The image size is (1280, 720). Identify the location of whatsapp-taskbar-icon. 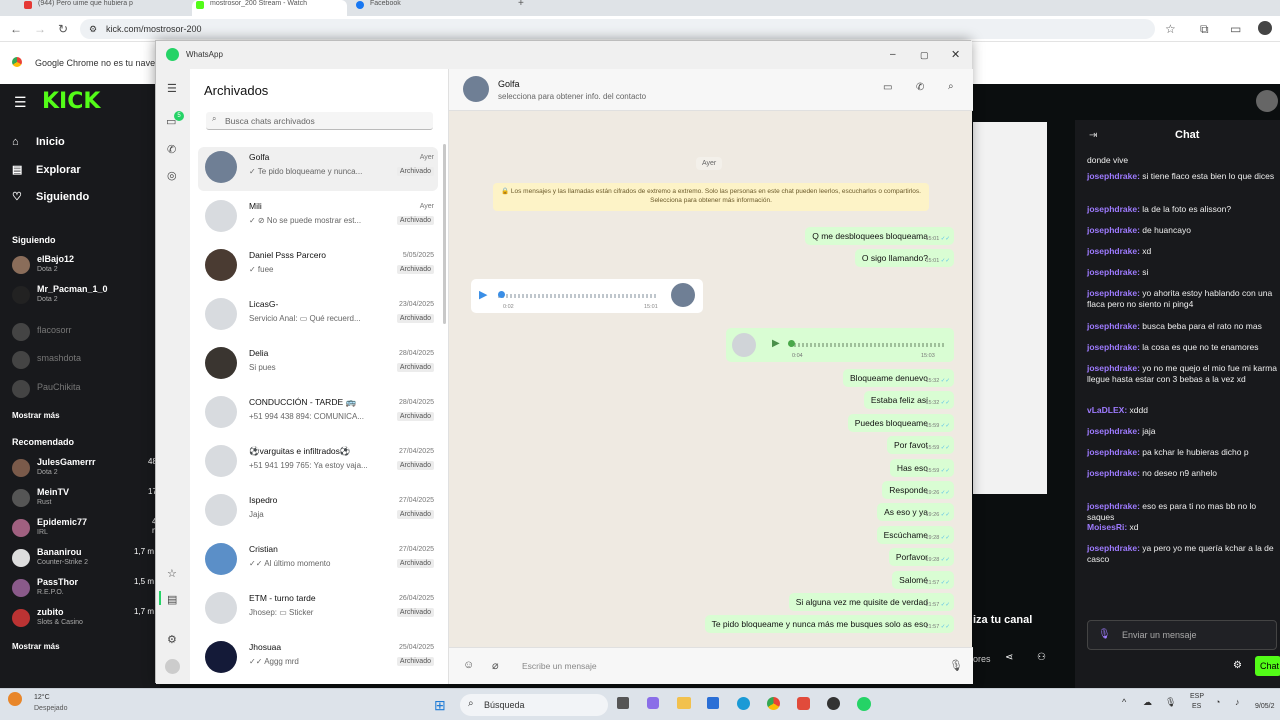
(864, 704).